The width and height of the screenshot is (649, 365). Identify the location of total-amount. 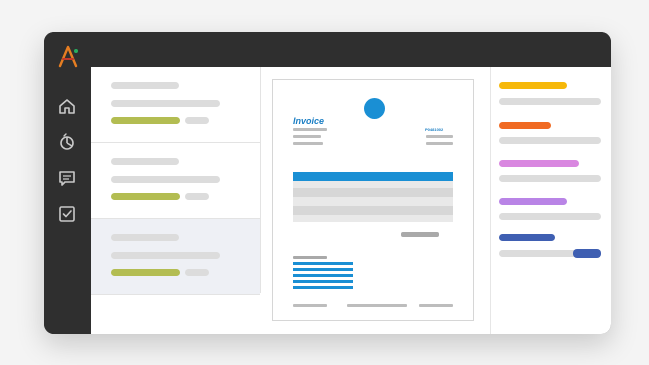
(420, 234).